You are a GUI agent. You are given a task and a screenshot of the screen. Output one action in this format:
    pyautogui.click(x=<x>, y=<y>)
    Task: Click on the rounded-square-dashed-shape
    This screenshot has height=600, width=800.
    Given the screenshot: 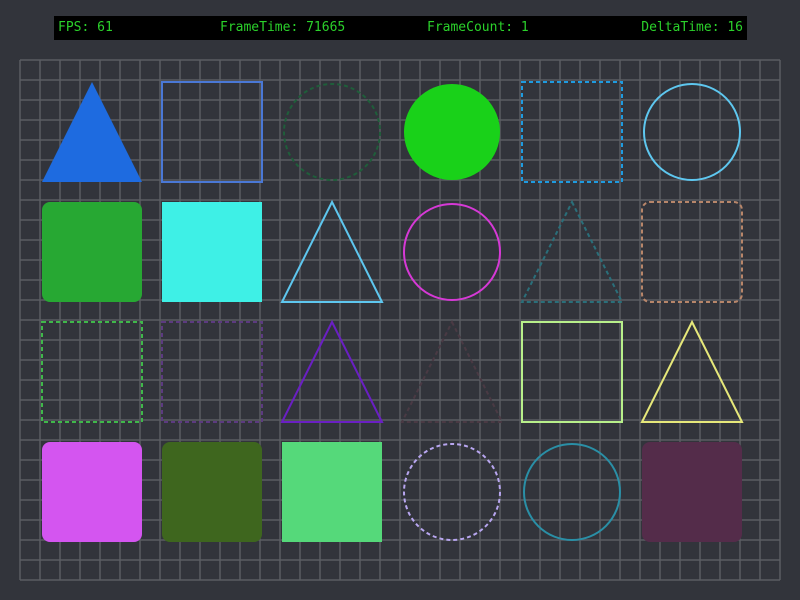 What is the action you would take?
    pyautogui.click(x=692, y=252)
    